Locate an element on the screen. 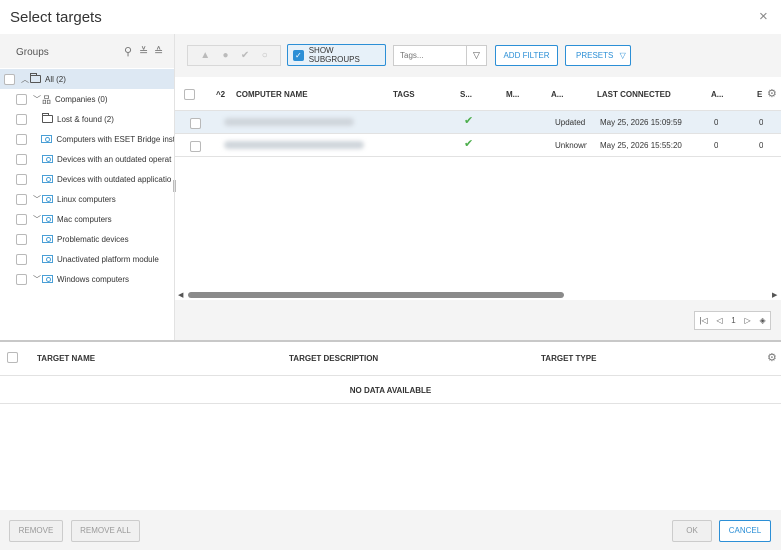 The image size is (781, 550). group-tree-item: Devices with outdated applicatio is located at coordinates (87, 179).